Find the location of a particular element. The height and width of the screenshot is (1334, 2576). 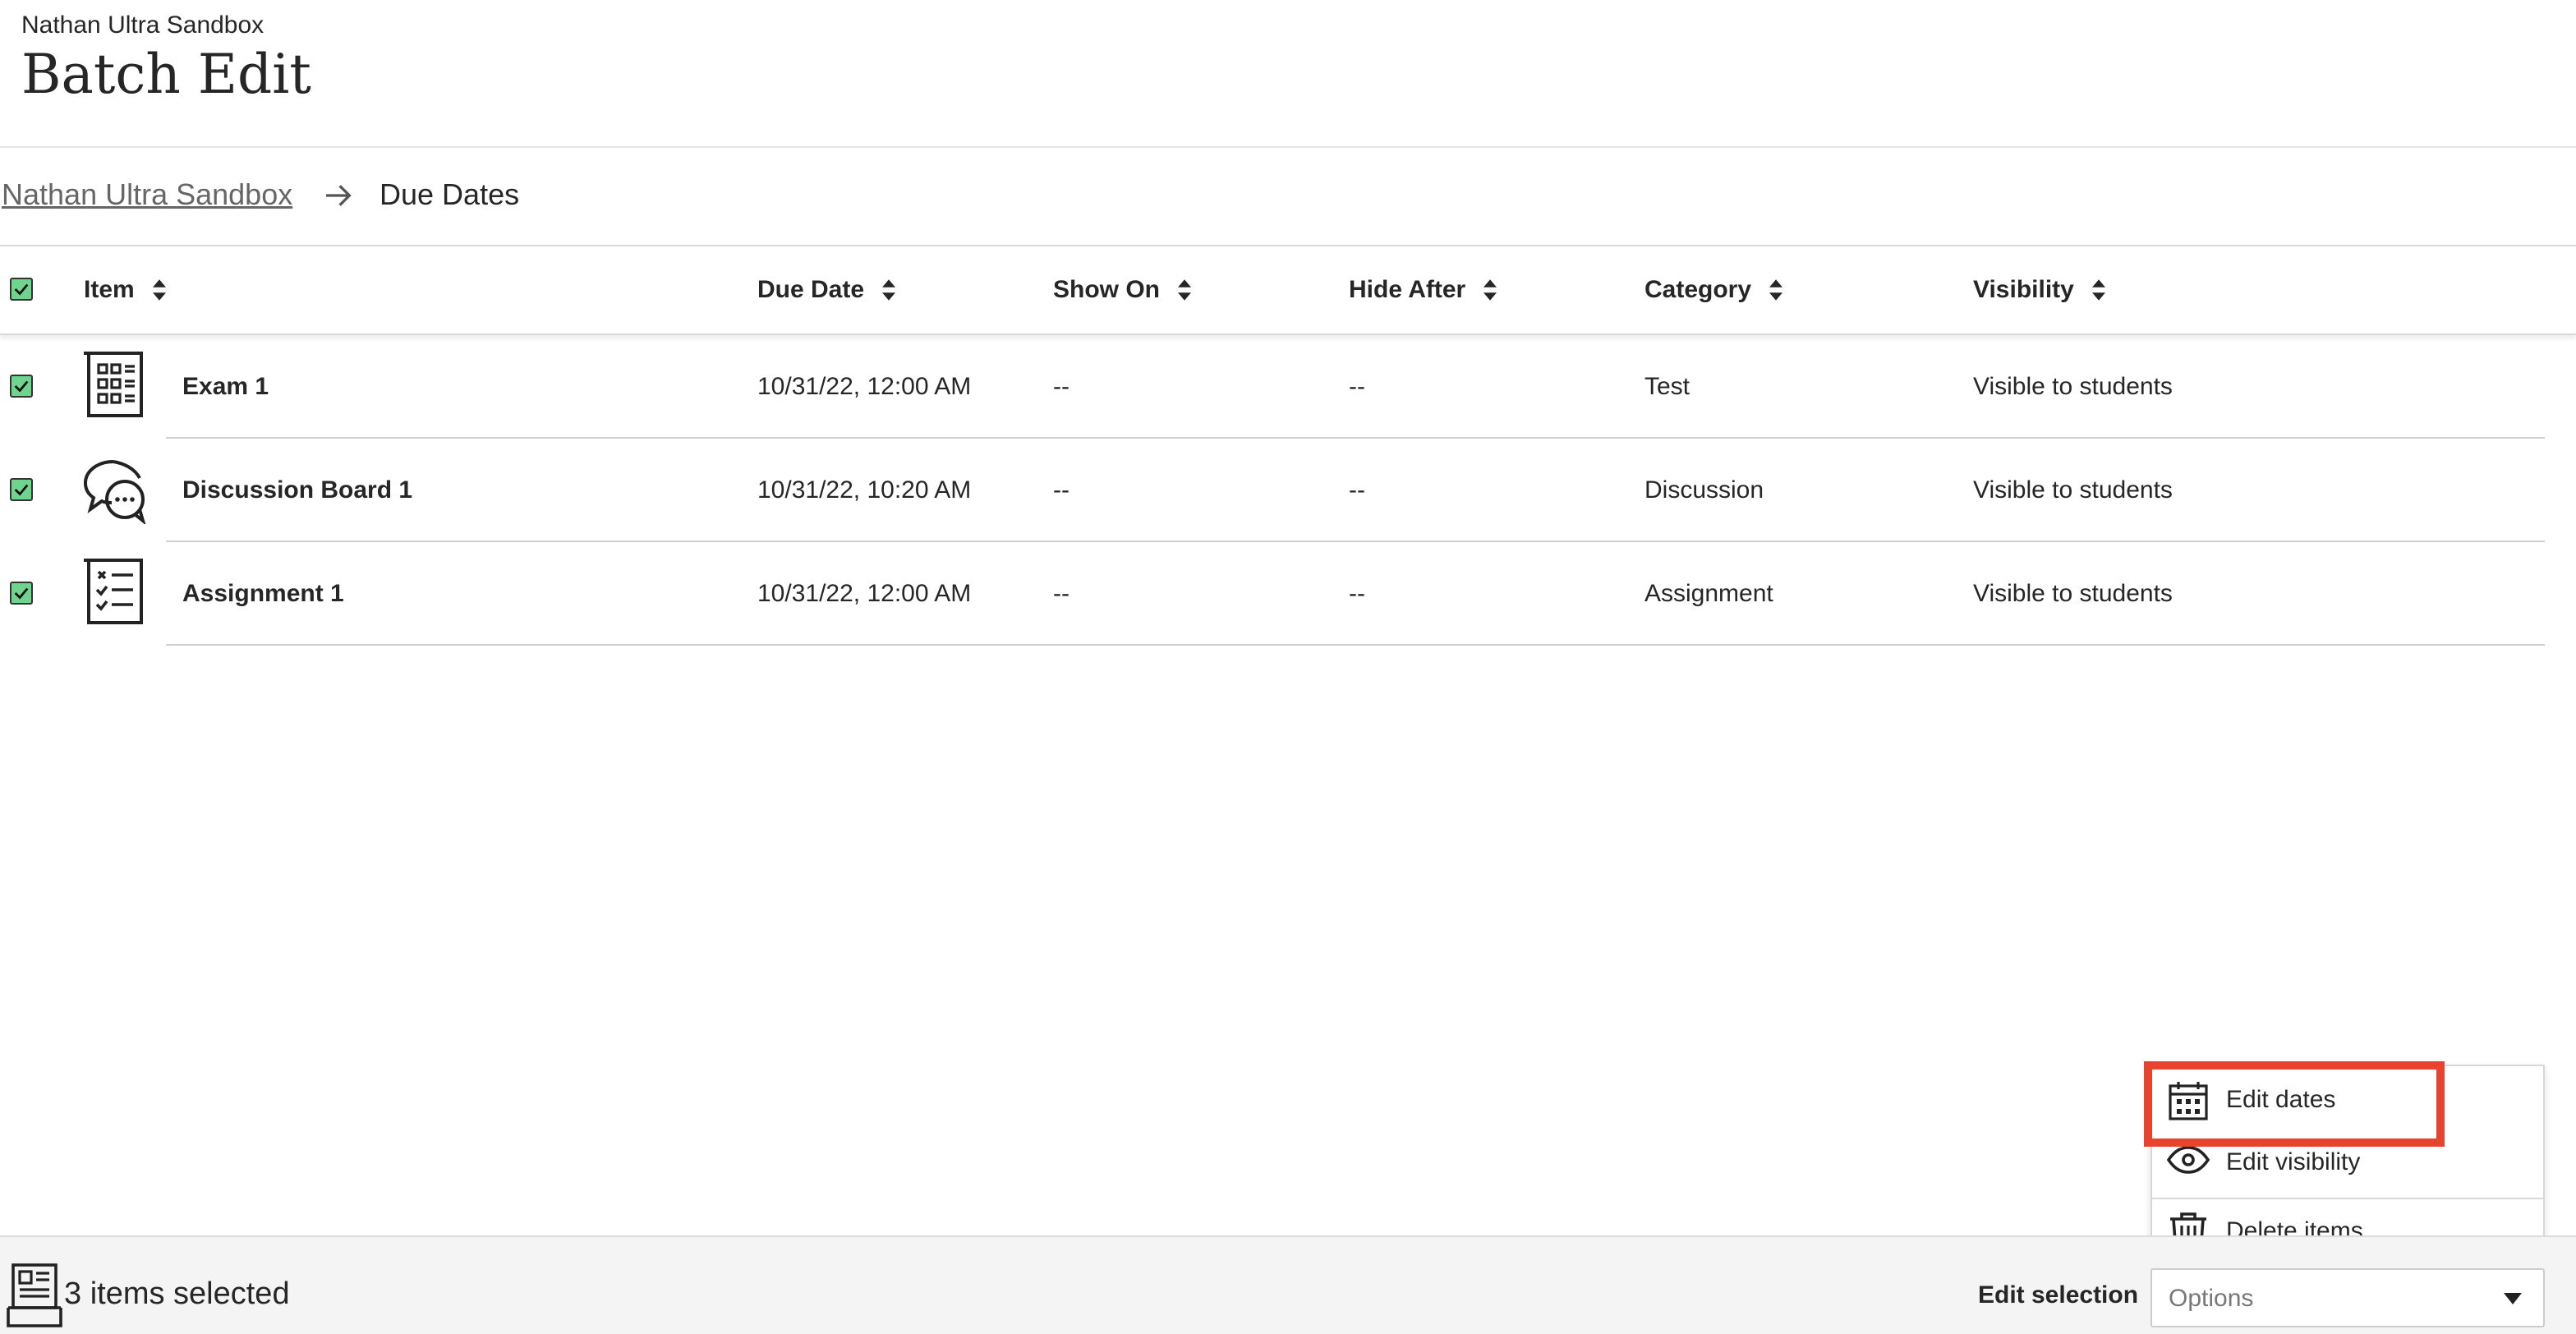

edit-selection-label: Edit selection is located at coordinates (2058, 1295).